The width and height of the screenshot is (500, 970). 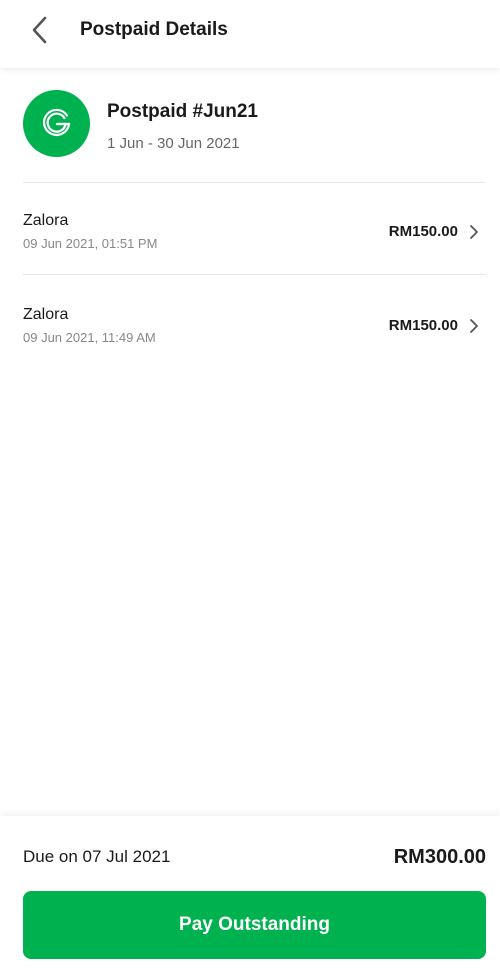 I want to click on transaction-row: Zalora 09 Jun 2021, 01:51 PM RM150.00, so click(x=250, y=238).